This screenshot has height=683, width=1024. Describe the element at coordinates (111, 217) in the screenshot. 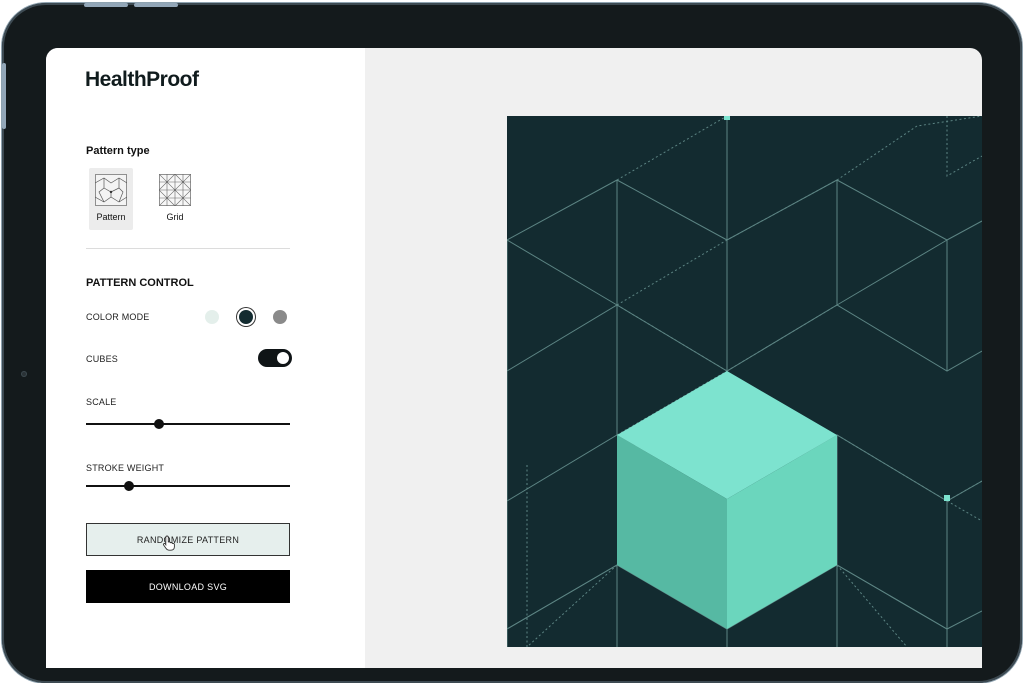

I see `pattern-option-label: Pattern` at that location.